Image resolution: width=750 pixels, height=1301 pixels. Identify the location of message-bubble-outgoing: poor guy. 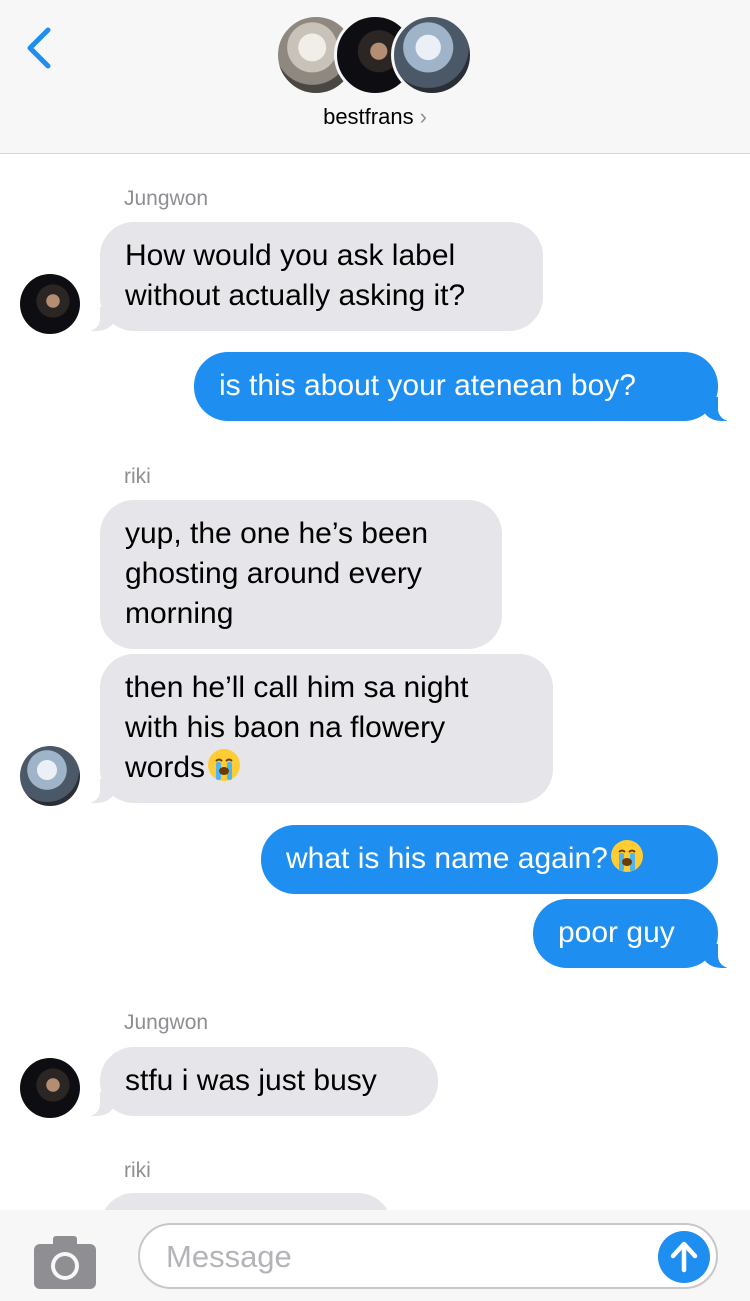
(632, 933).